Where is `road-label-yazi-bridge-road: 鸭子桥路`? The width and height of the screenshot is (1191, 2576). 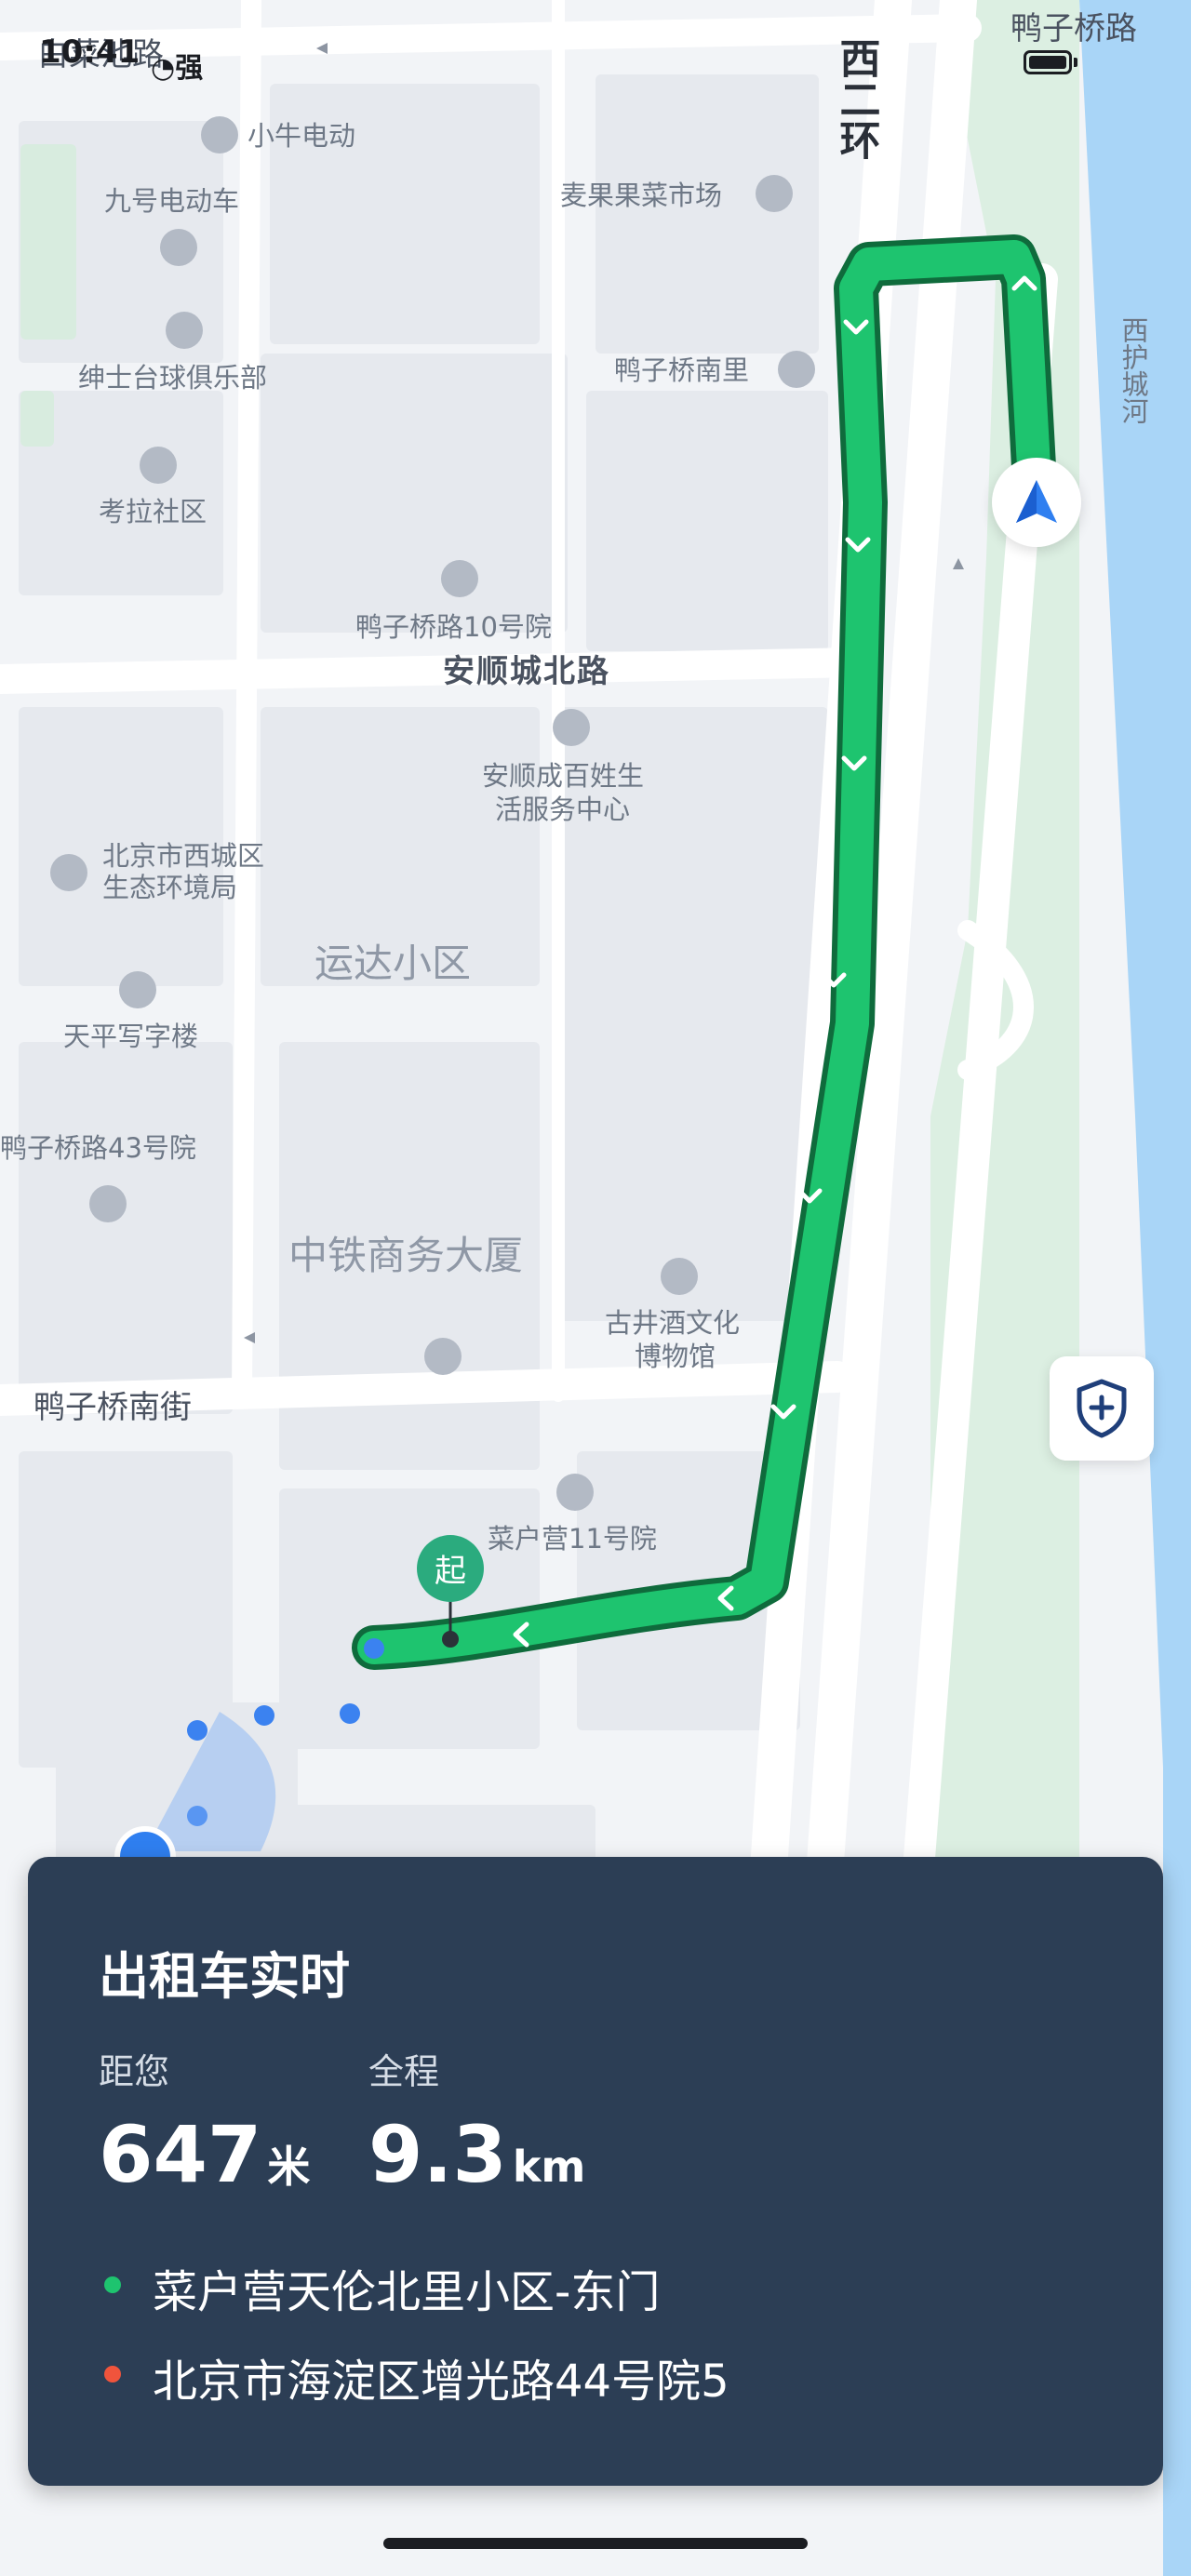 road-label-yazi-bridge-road: 鸭子桥路 is located at coordinates (1073, 28).